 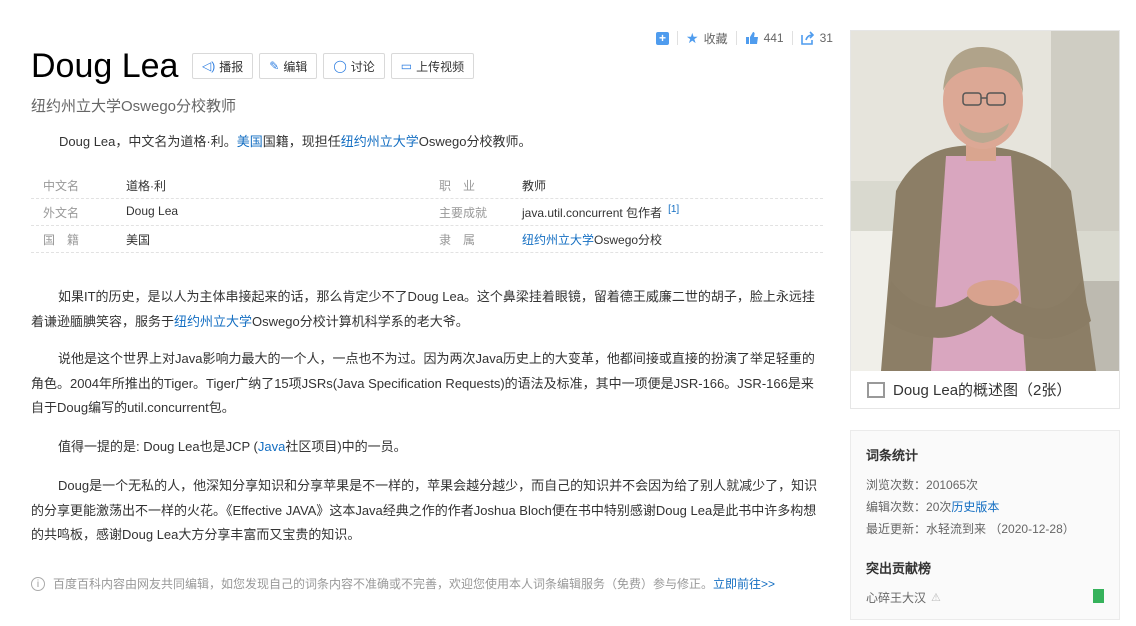 I want to click on share-button: 31, so click(x=816, y=38).